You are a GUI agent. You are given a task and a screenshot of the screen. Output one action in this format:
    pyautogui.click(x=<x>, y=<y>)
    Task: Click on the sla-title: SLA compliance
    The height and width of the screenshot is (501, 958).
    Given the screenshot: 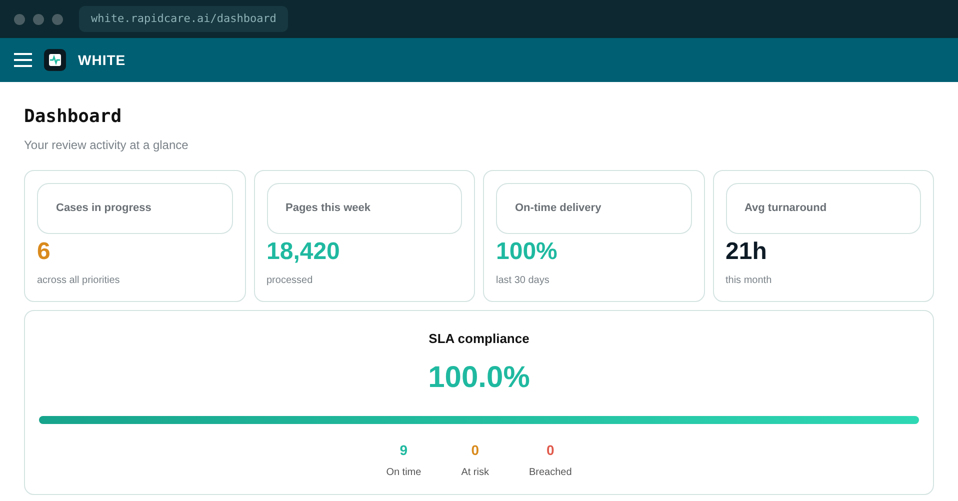 What is the action you would take?
    pyautogui.click(x=479, y=339)
    